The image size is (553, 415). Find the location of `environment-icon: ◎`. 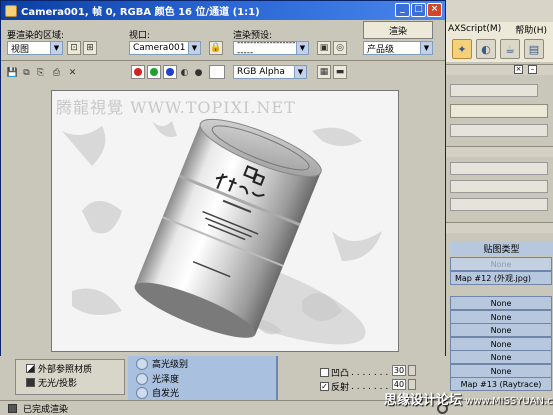

environment-icon: ◎ is located at coordinates (340, 48).